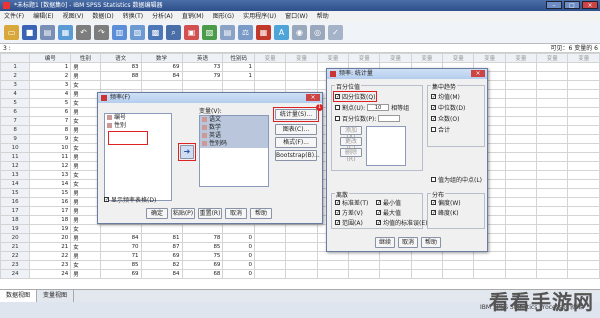 The width and height of the screenshot is (600, 318). What do you see at coordinates (313, 97) in the screenshot?
I see `frequencies-close-button: ×` at bounding box center [313, 97].